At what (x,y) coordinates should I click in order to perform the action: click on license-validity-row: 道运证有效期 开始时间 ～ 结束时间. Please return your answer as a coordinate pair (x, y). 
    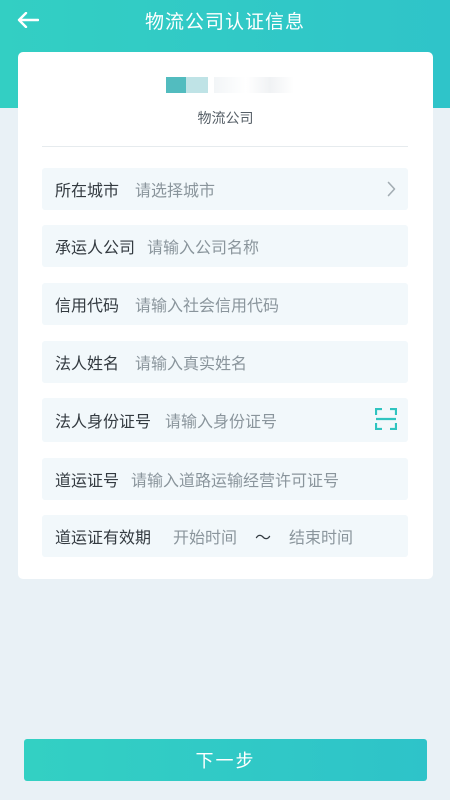
    Looking at the image, I should click on (225, 536).